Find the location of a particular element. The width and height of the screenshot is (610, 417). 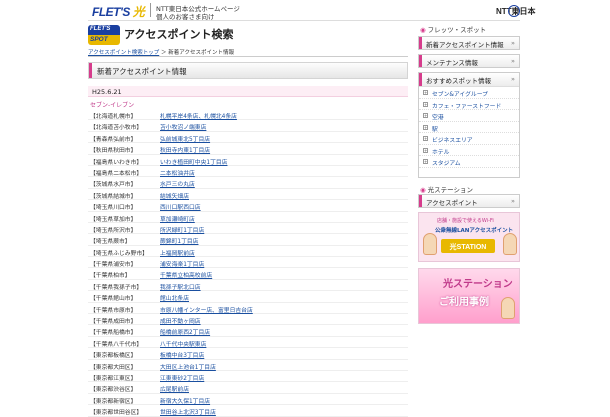

breadcrumb: アクセスポイント検索トップ ＞ 新着アクセスポイント情報 is located at coordinates (161, 52).